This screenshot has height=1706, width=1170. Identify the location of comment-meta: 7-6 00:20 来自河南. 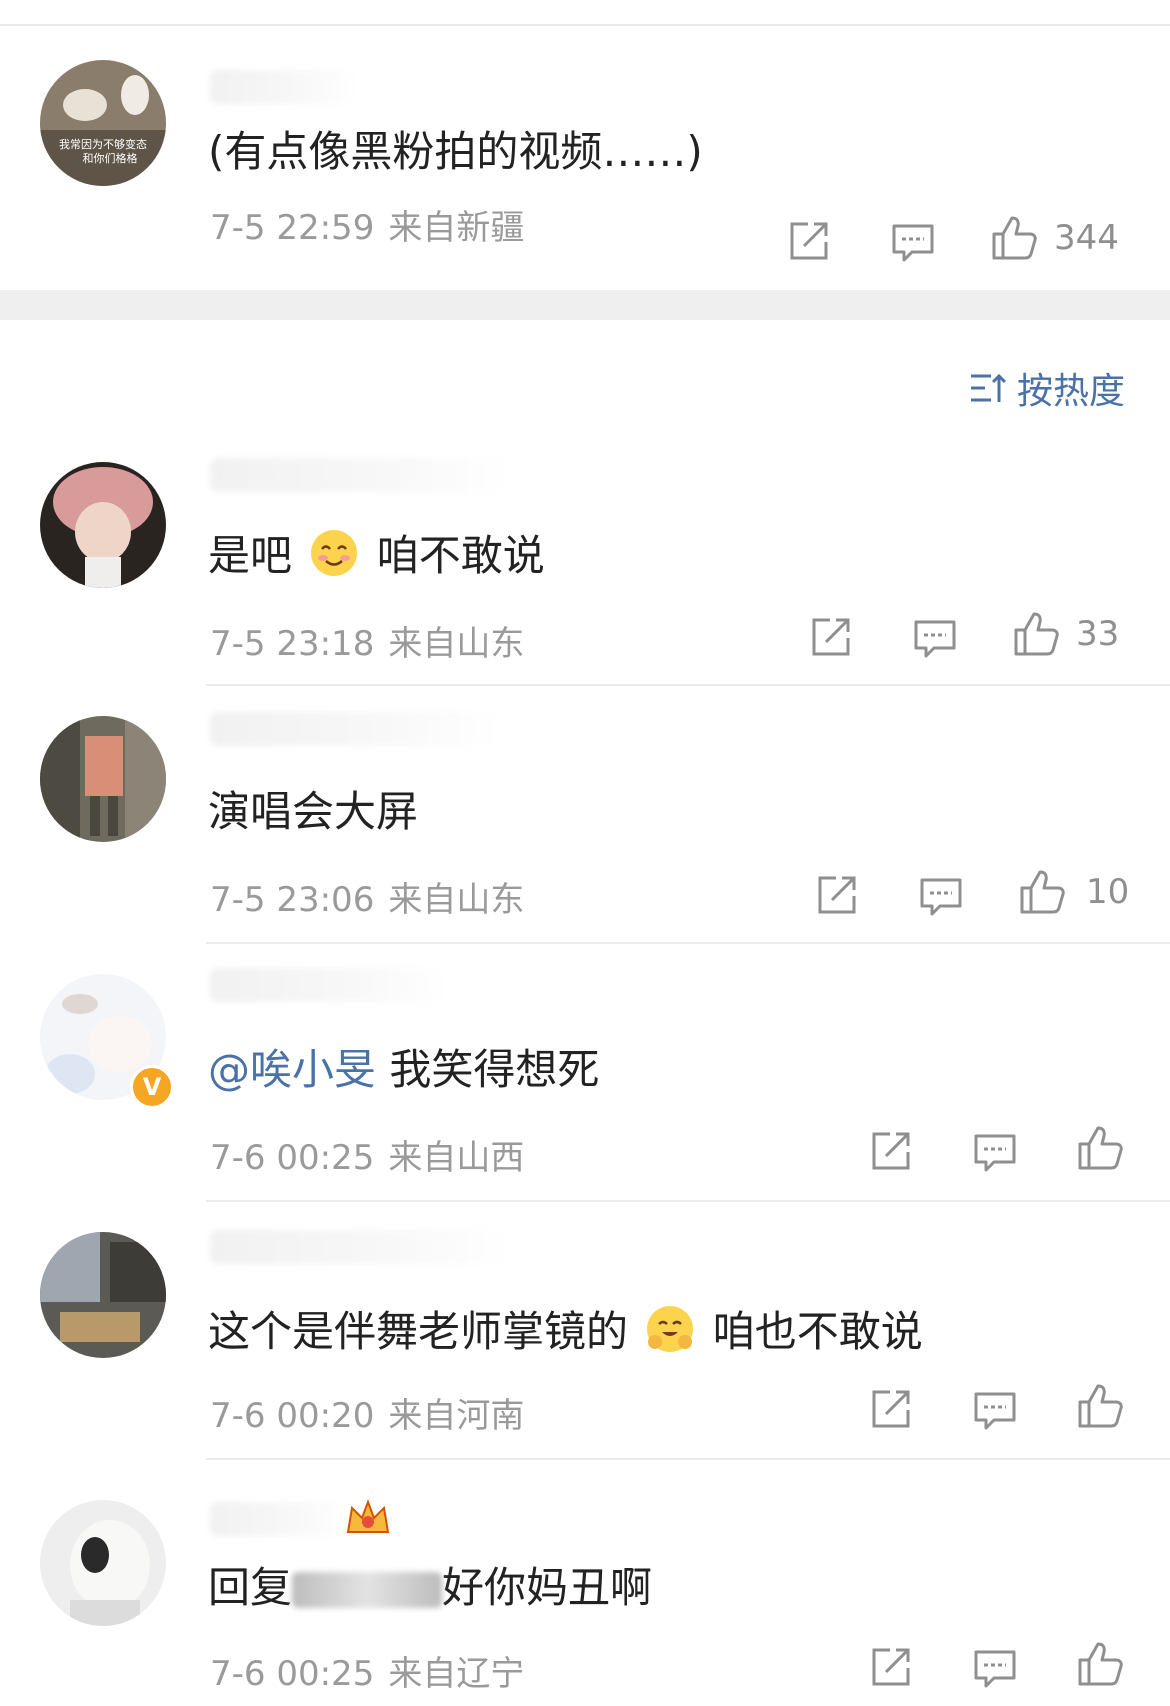
(367, 1412).